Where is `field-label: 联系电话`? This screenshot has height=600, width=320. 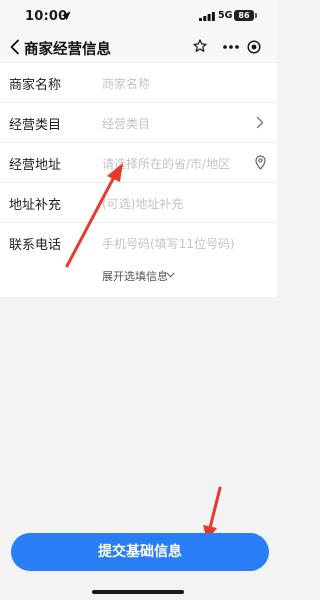 field-label: 联系电话 is located at coordinates (35, 245).